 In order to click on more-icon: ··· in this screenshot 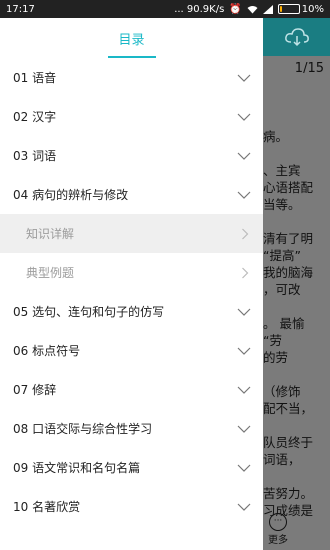, I will do `click(278, 522)`.